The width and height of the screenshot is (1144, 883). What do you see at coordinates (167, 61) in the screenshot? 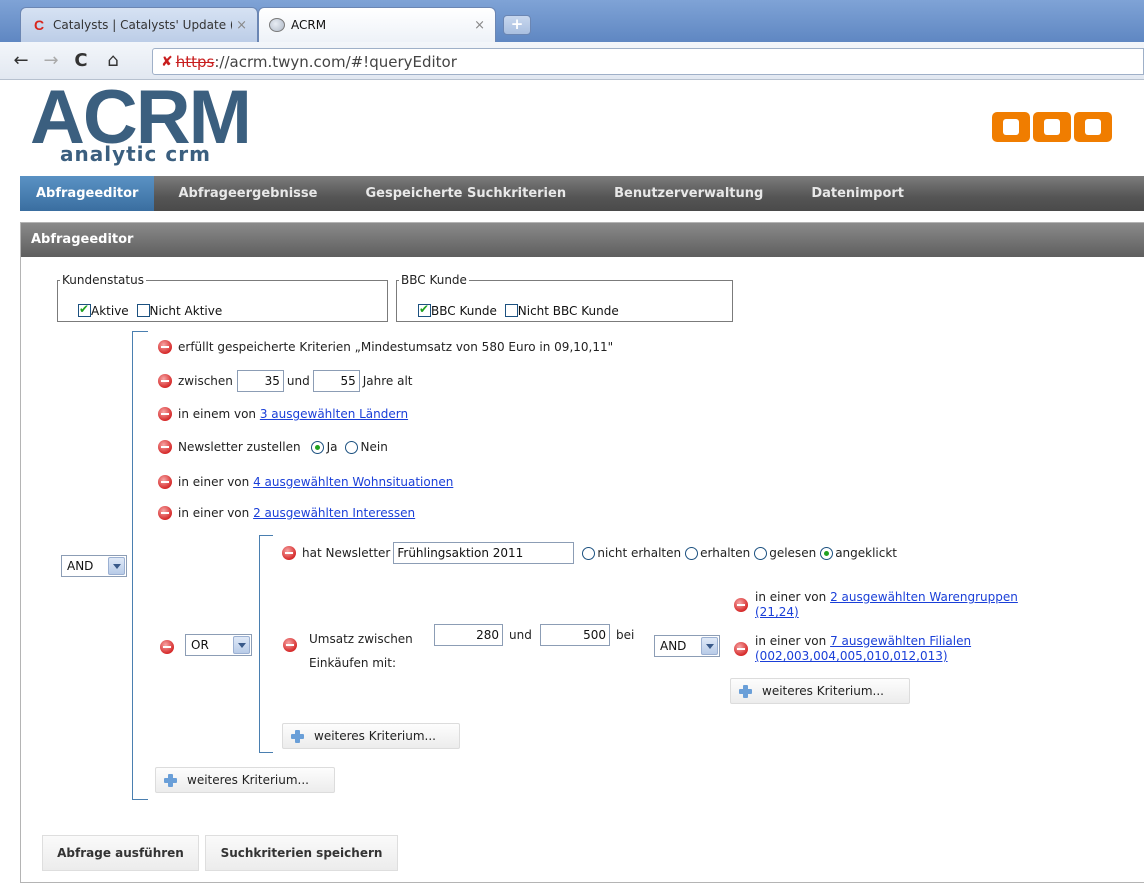
I see `broken-lock-icon: ✘` at bounding box center [167, 61].